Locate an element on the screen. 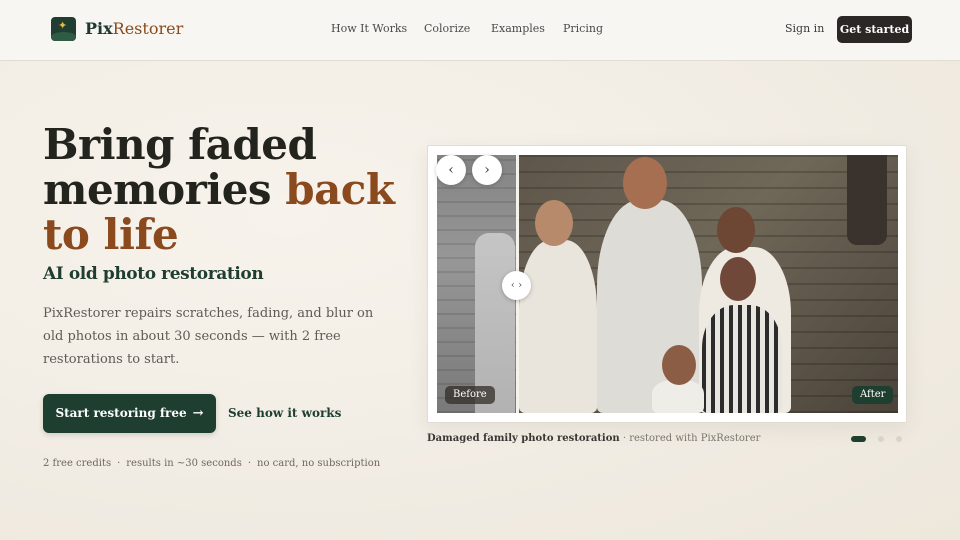  meta-speed: results in ~30 seconds is located at coordinates (184, 463).